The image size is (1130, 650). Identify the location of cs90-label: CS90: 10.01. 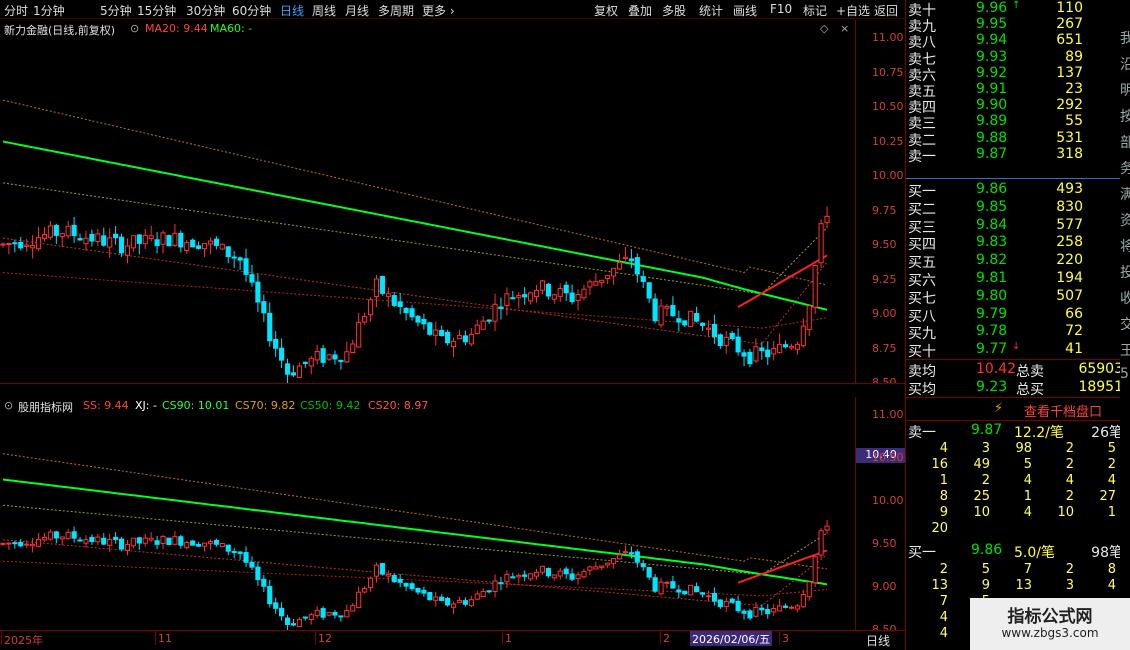
(196, 405).